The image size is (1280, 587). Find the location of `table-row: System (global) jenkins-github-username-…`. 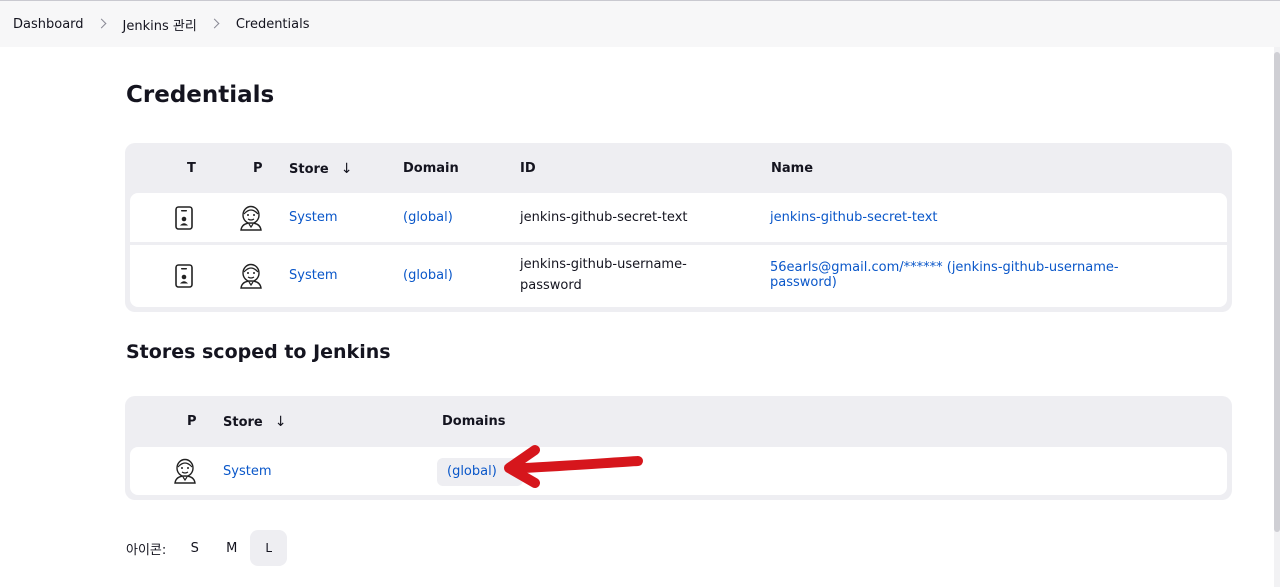

table-row: System (global) jenkins-github-username-… is located at coordinates (678, 276).